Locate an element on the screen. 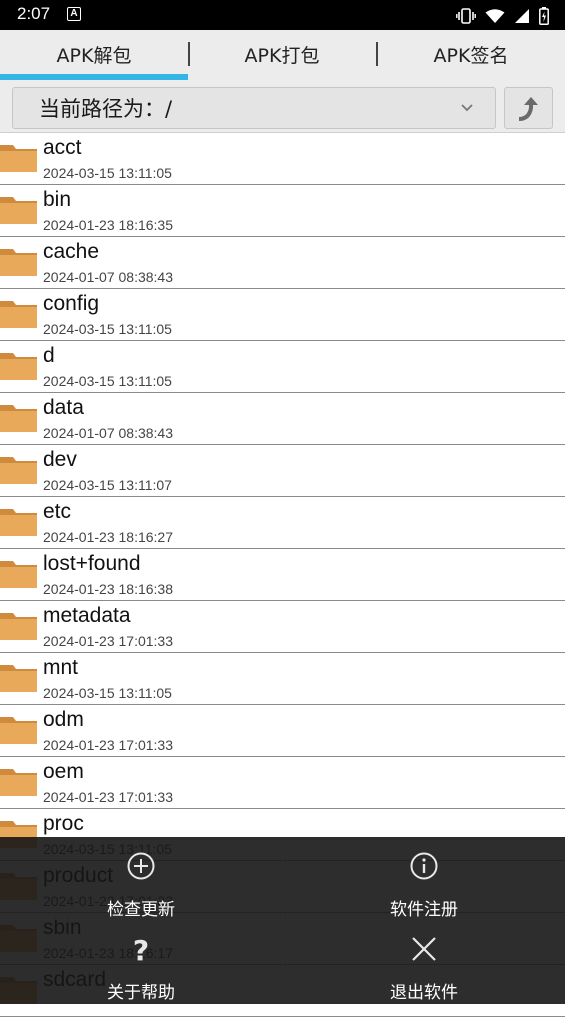 This screenshot has width=565, height=1017. status-icons is located at coordinates (500, 15).